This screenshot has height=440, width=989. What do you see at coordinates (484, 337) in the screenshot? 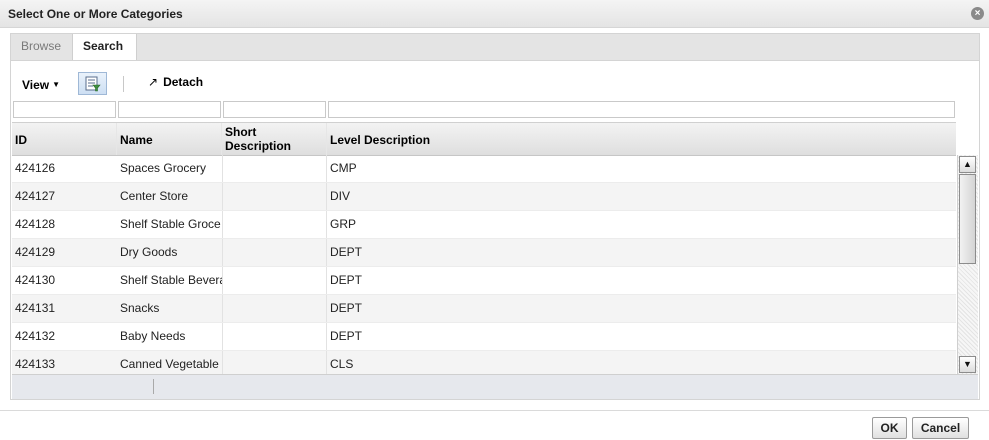
I see `table-row: 424132 Baby Needs DEPT` at bounding box center [484, 337].